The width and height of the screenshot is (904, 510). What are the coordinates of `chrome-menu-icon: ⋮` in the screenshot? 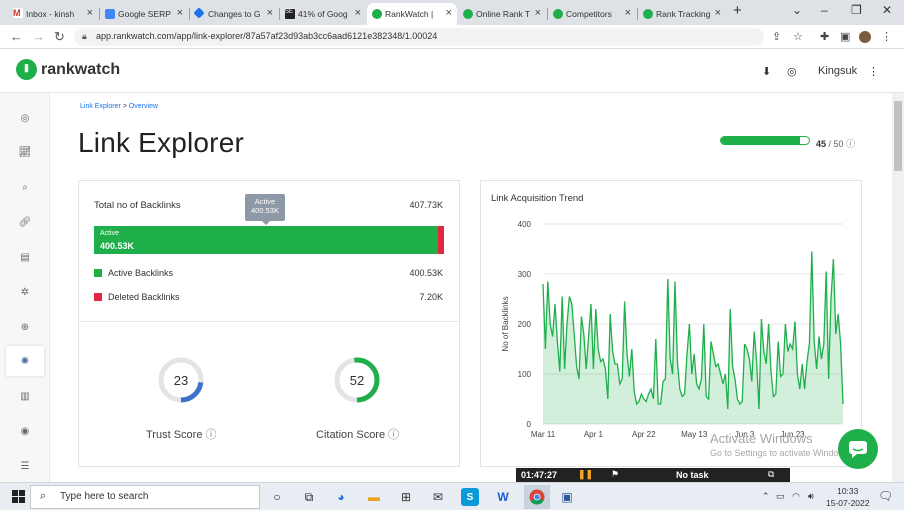 It's located at (886, 36).